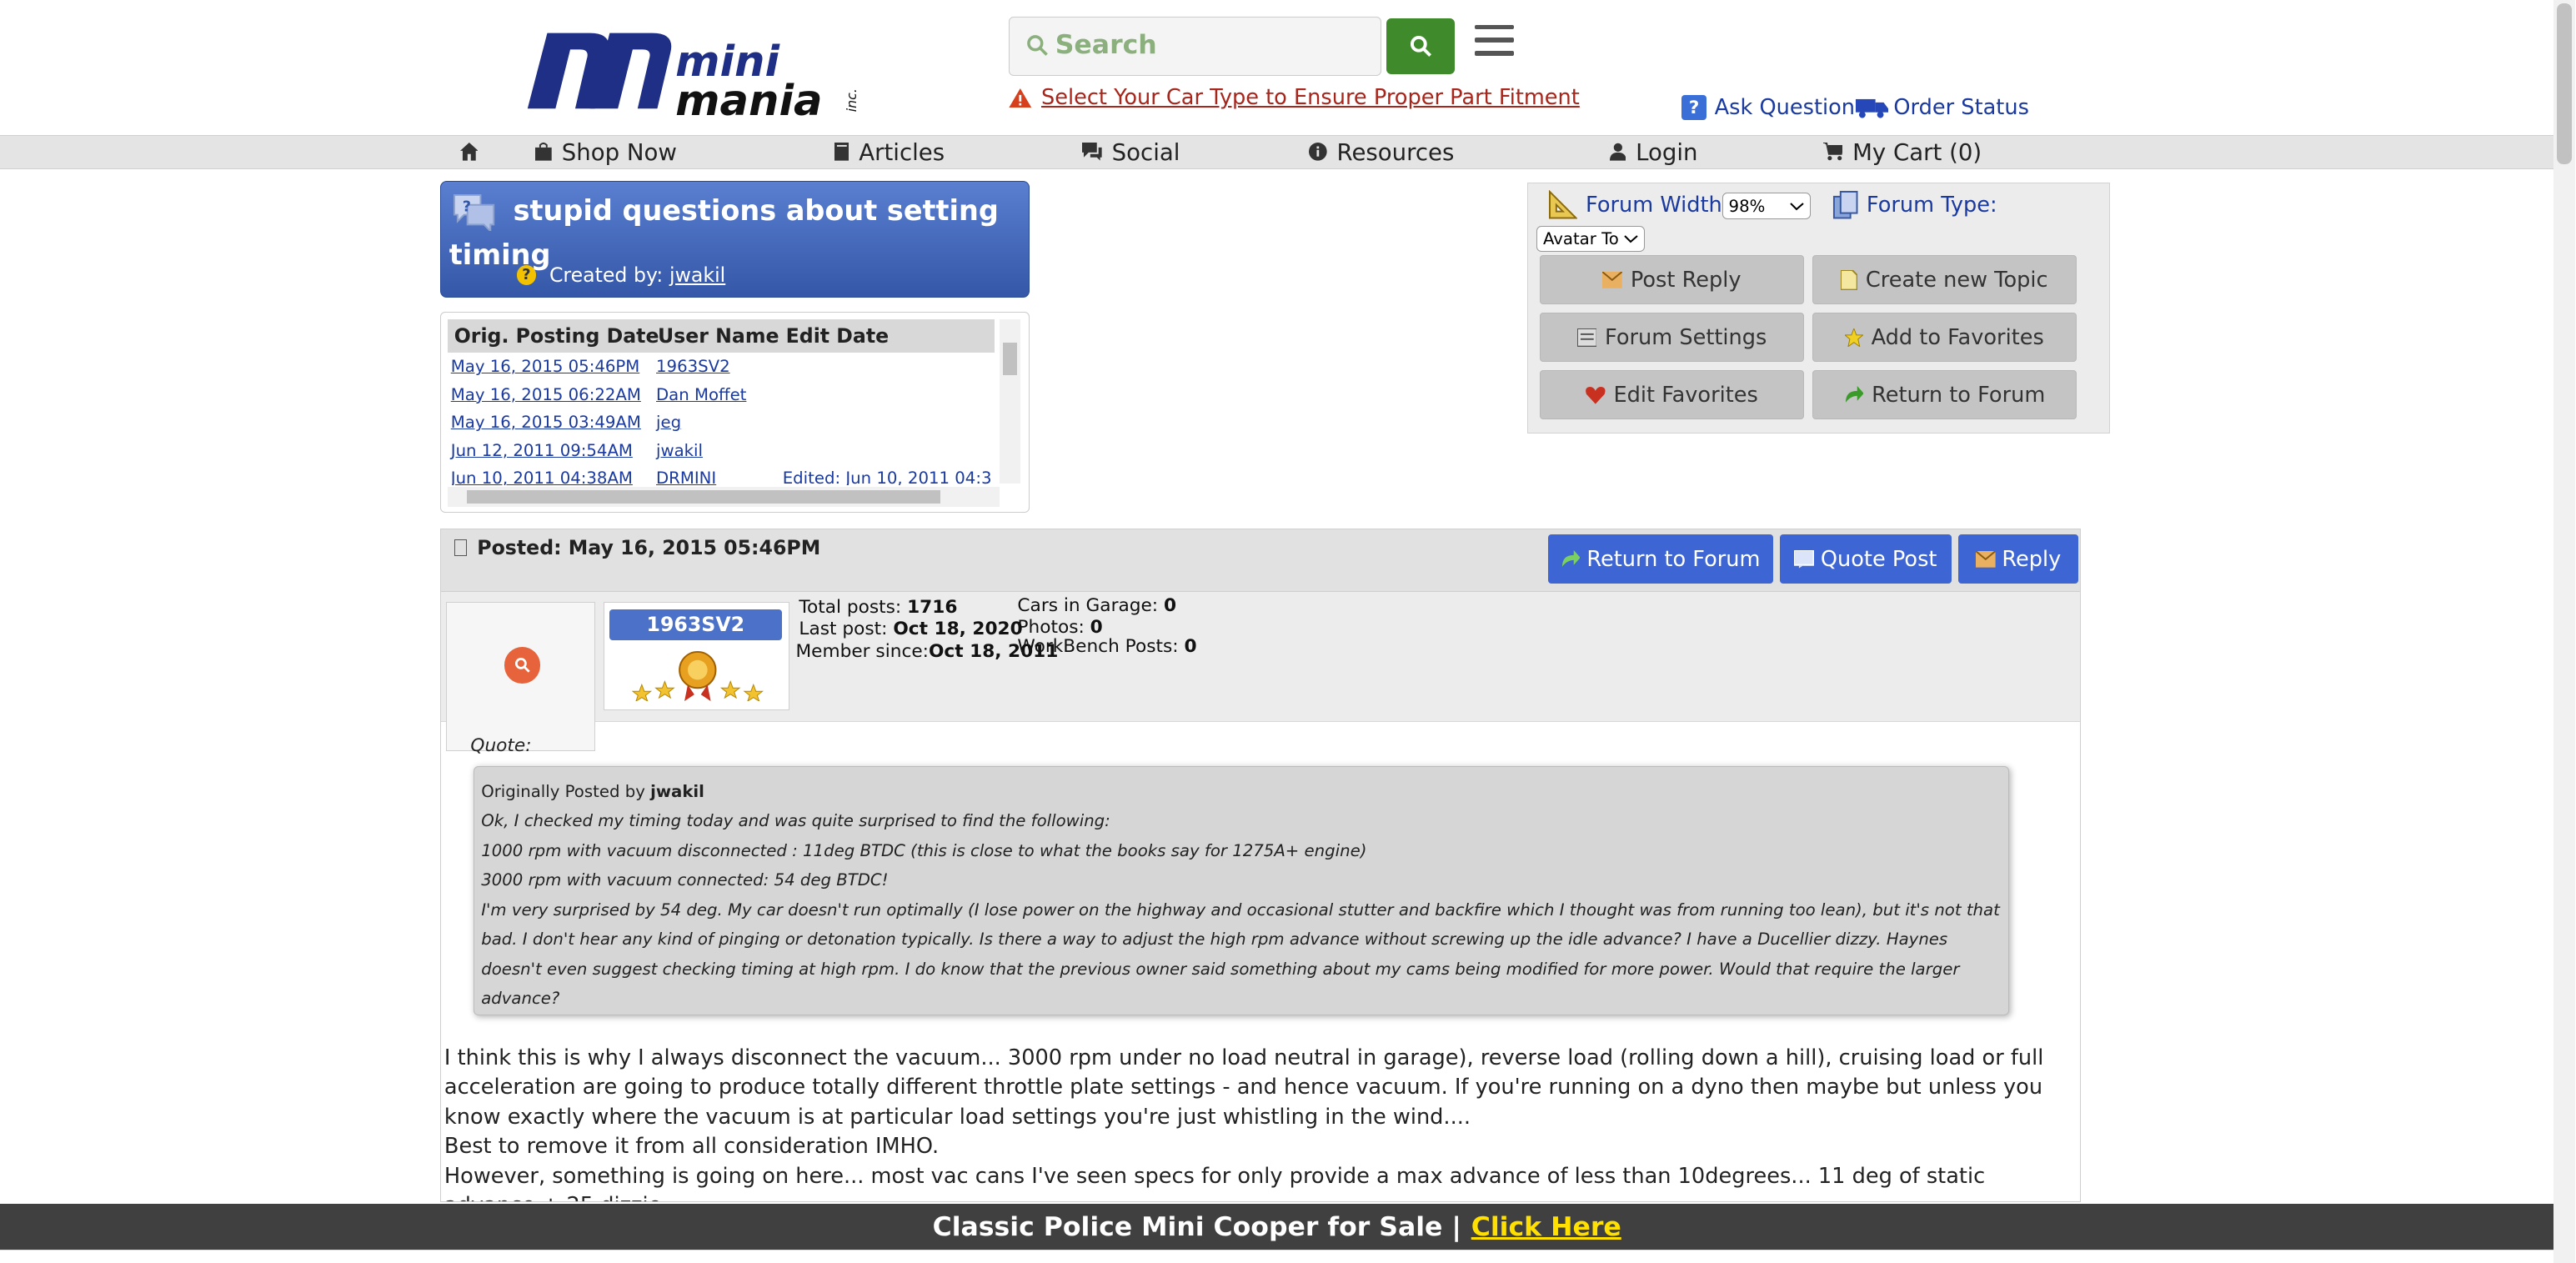 Image resolution: width=2576 pixels, height=1263 pixels. What do you see at coordinates (1586, 337) in the screenshot?
I see `settings-icon` at bounding box center [1586, 337].